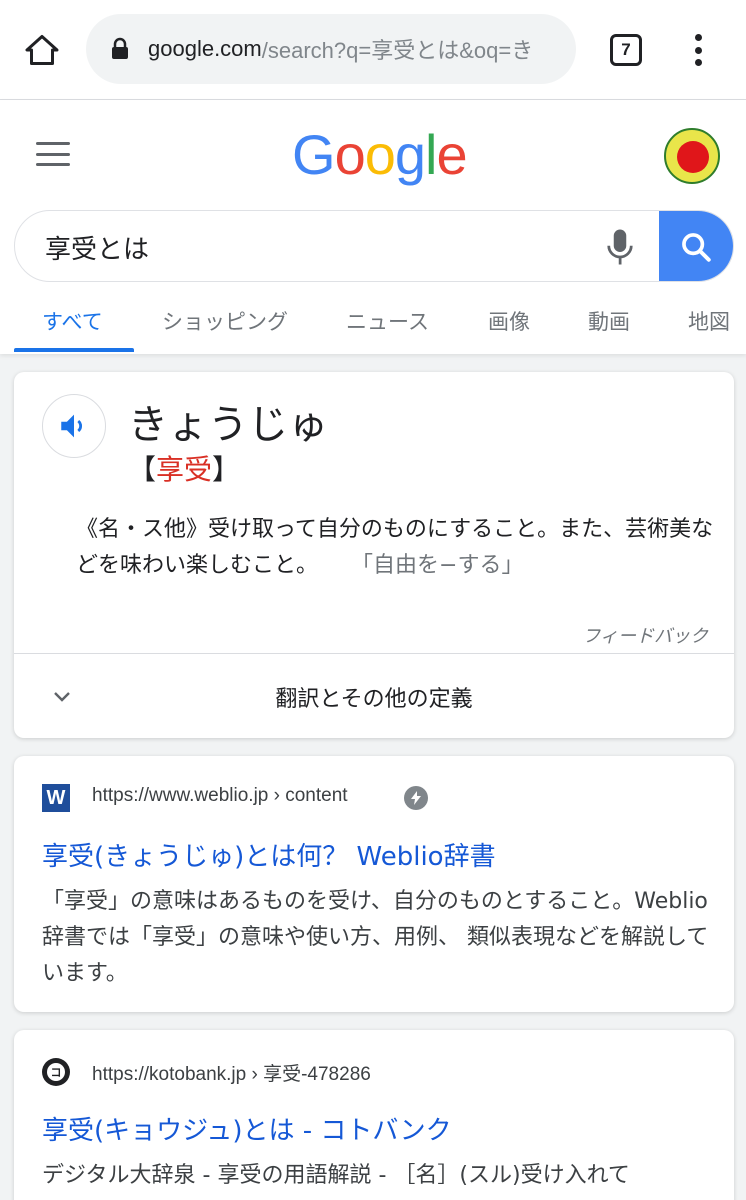  Describe the element at coordinates (620, 247) in the screenshot. I see `microphone-icon` at that location.